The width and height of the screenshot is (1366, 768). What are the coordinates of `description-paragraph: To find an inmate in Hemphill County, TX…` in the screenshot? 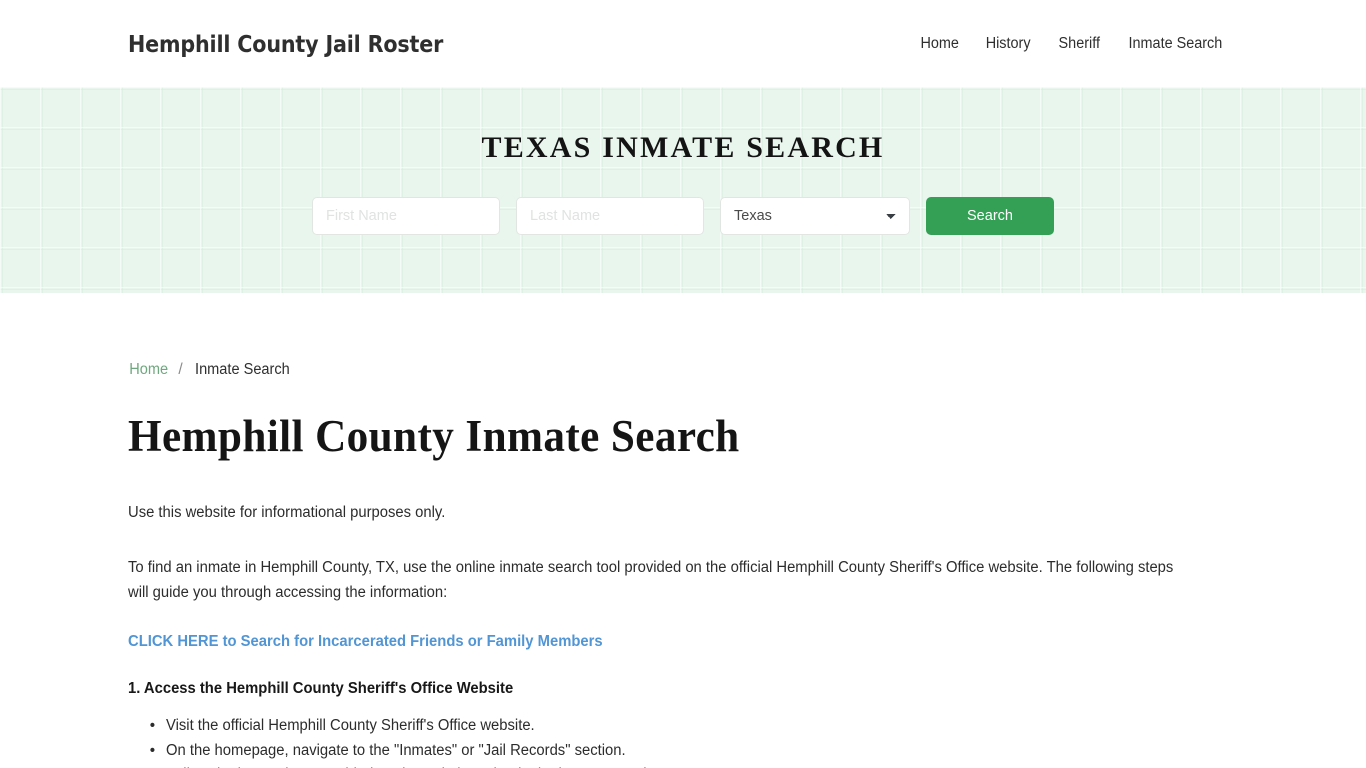 It's located at (651, 579).